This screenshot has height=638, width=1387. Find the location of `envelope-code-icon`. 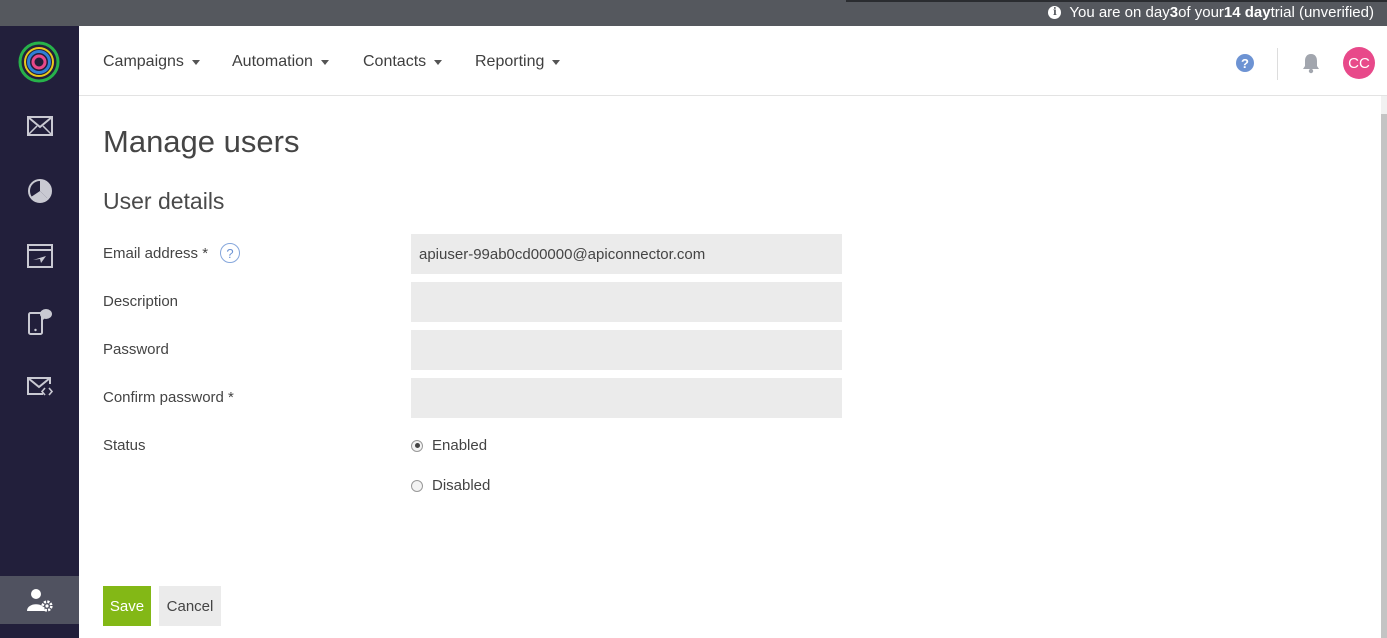

envelope-code-icon is located at coordinates (39, 386).